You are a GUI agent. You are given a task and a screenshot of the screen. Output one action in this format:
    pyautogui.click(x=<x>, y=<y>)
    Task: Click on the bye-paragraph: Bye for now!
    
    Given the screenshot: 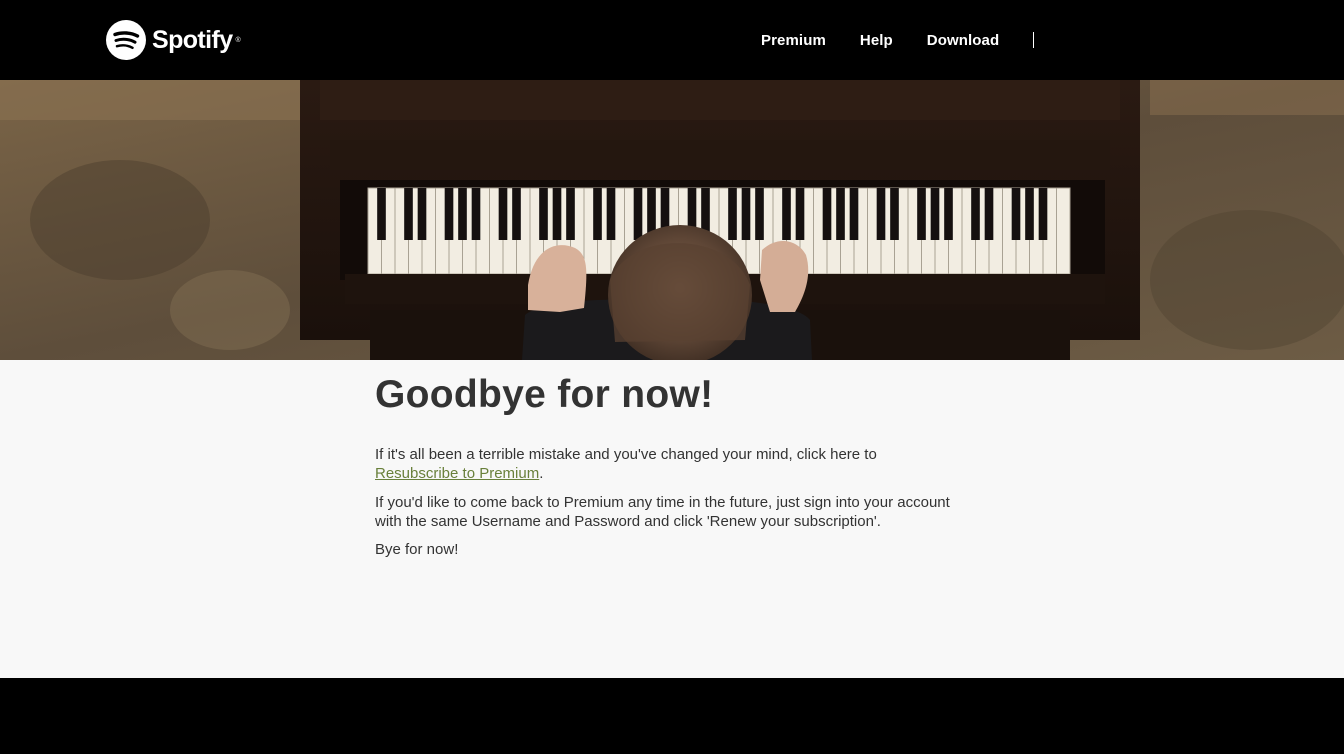 What is the action you would take?
    pyautogui.click(x=417, y=549)
    